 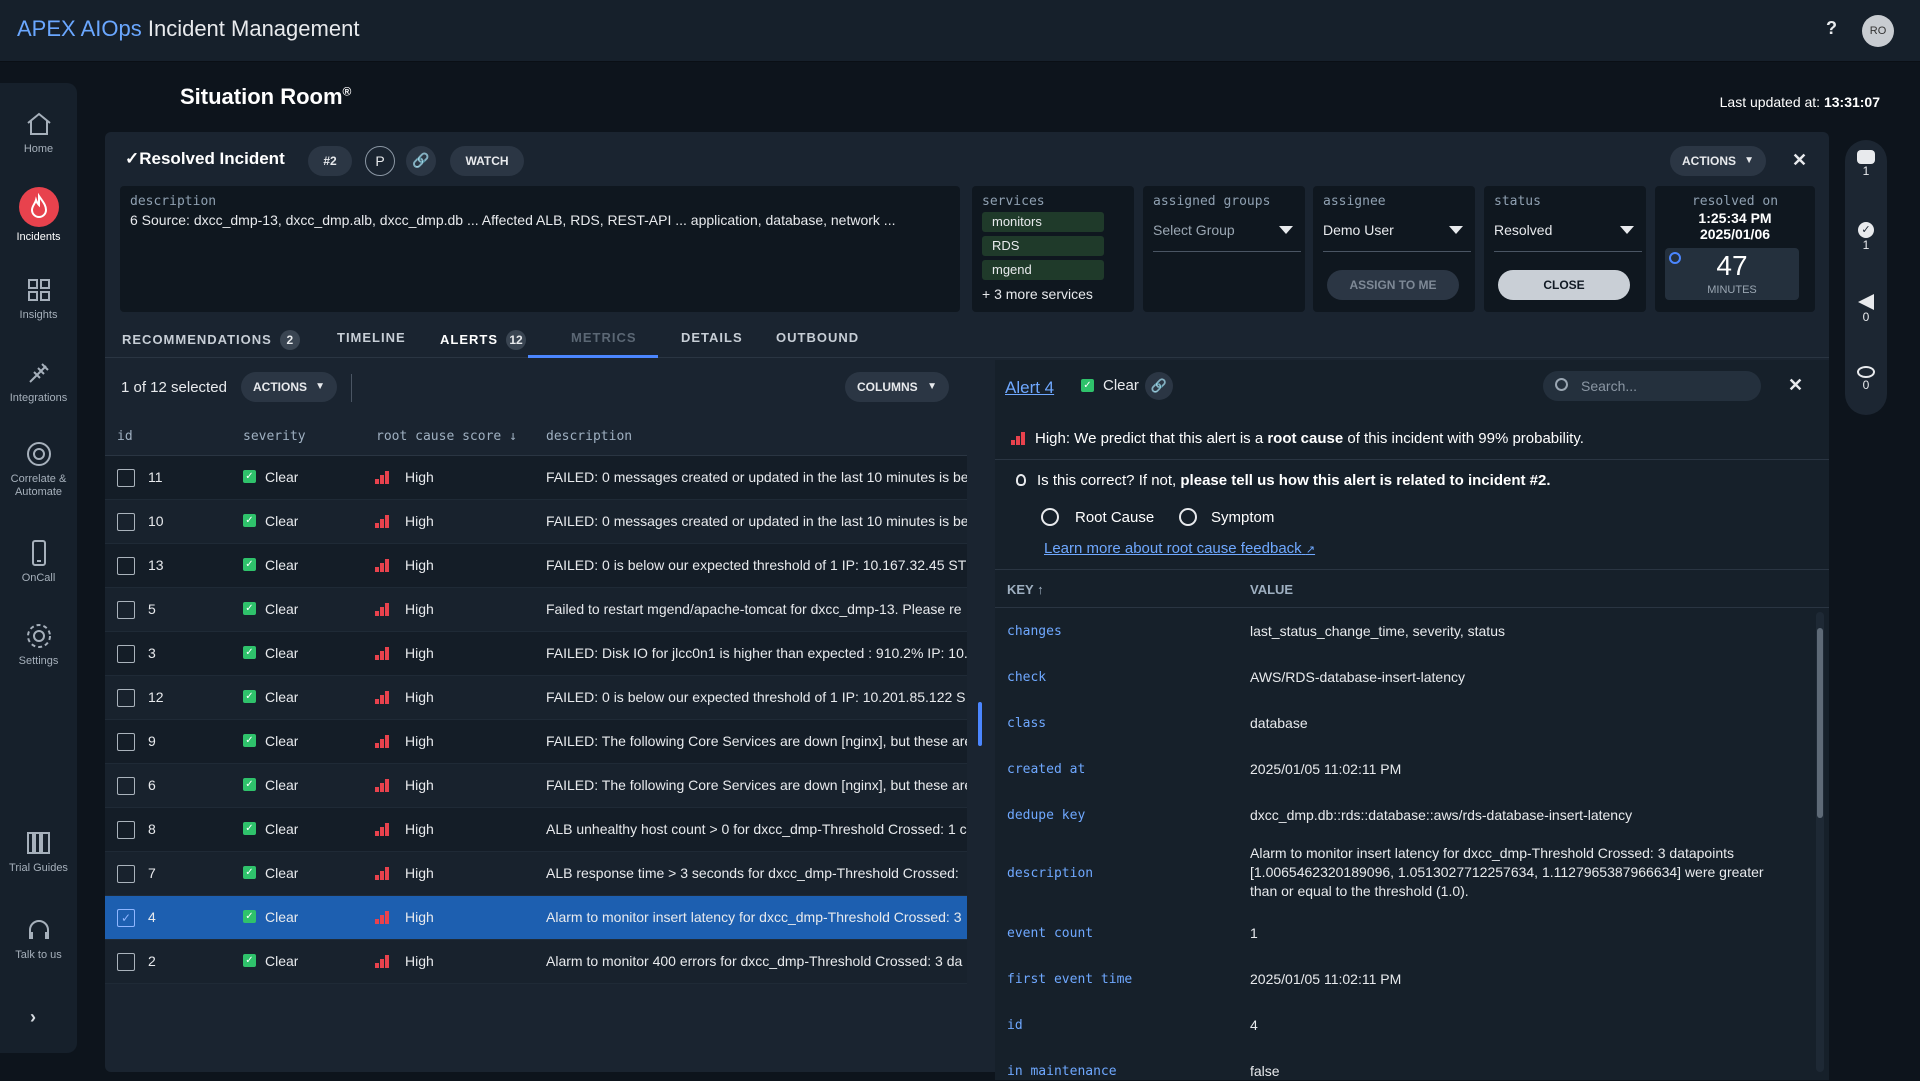 What do you see at coordinates (1159, 386) in the screenshot?
I see `alert-link-icon: 🔗` at bounding box center [1159, 386].